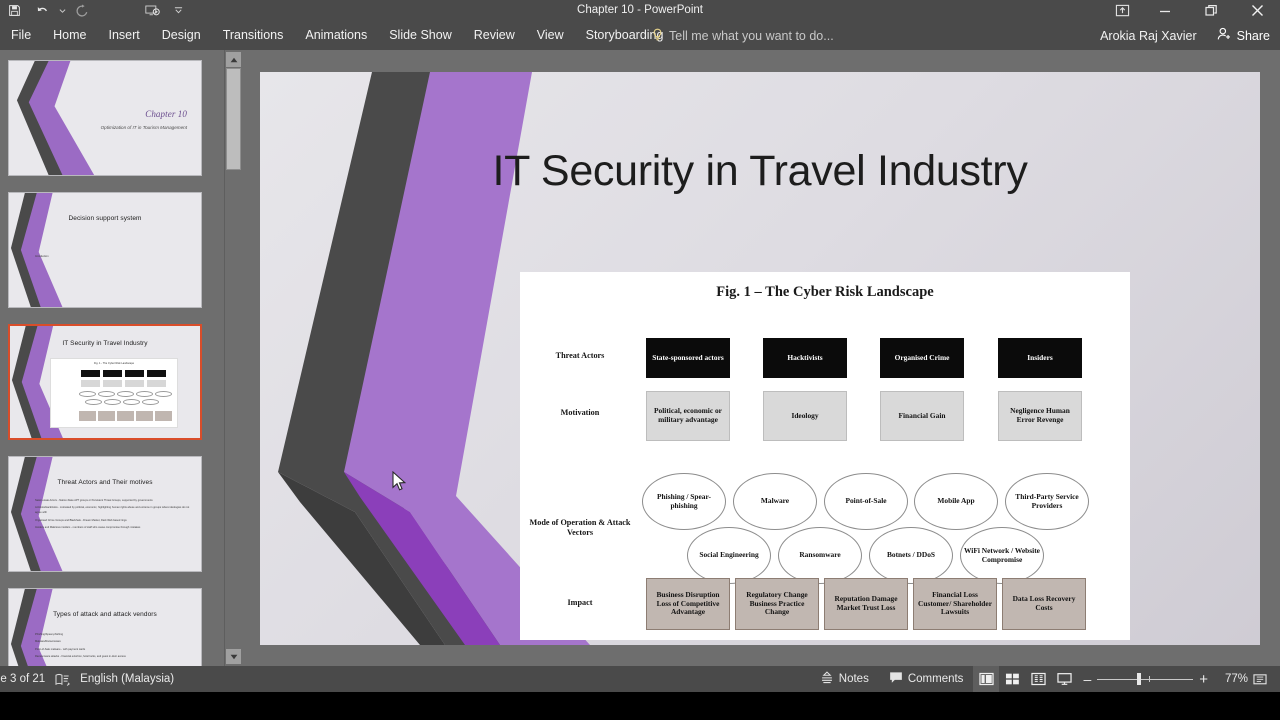 The height and width of the screenshot is (720, 1280). I want to click on slide-title: IT Security in Travel Industry, so click(760, 171).